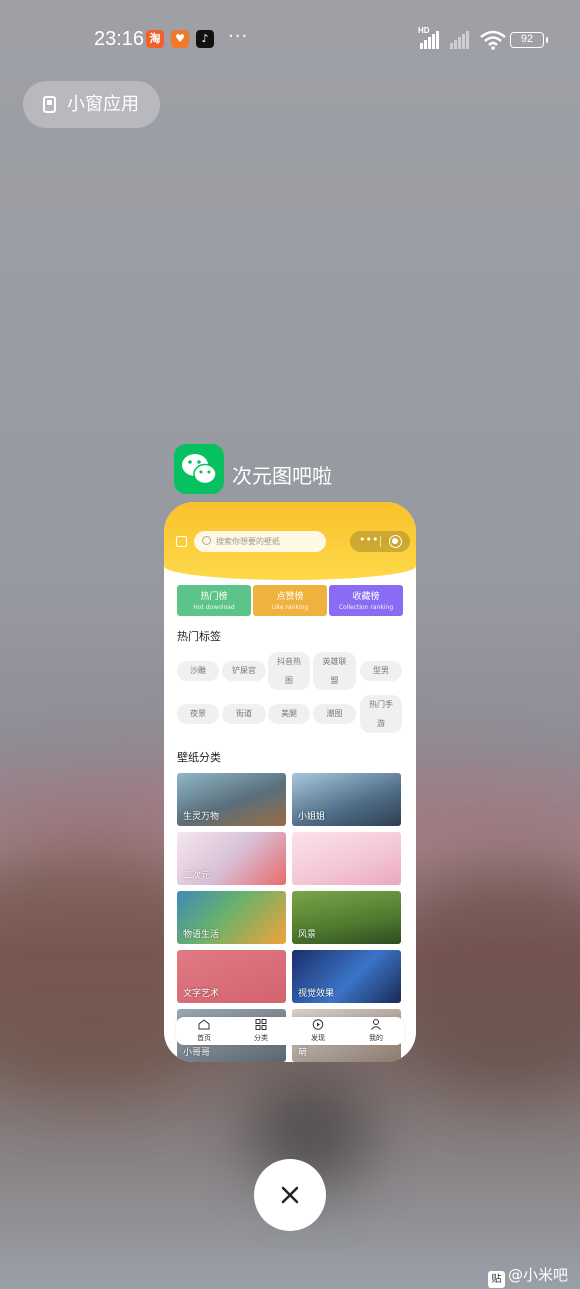 The image size is (580, 1289). Describe the element at coordinates (380, 541) in the screenshot. I see `mini-app-capsule: •••` at that location.